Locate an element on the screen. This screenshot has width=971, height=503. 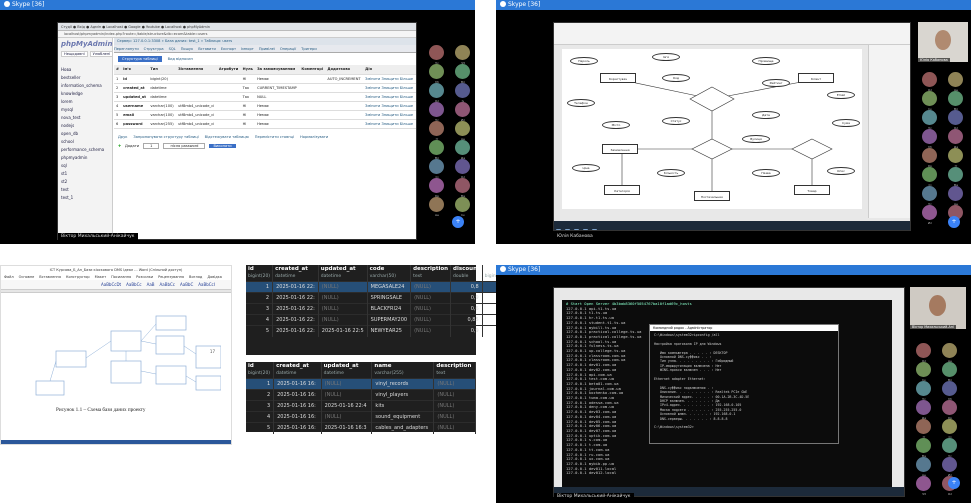
grid-cell: SPRINGSALE is located at coordinates (389, 298).